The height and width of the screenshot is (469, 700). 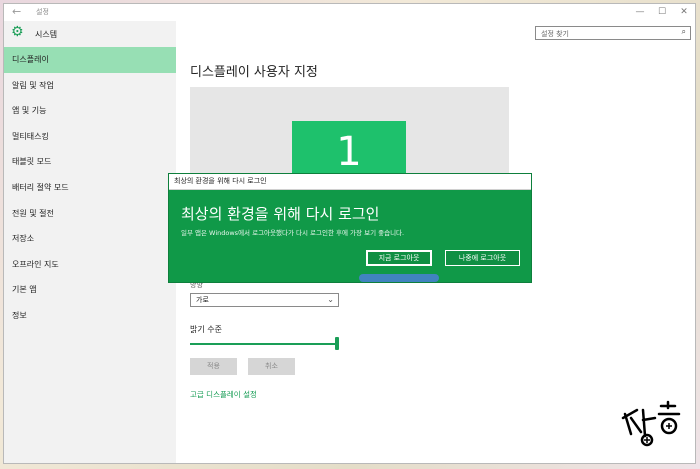 I want to click on highlight-mark, so click(x=399, y=278).